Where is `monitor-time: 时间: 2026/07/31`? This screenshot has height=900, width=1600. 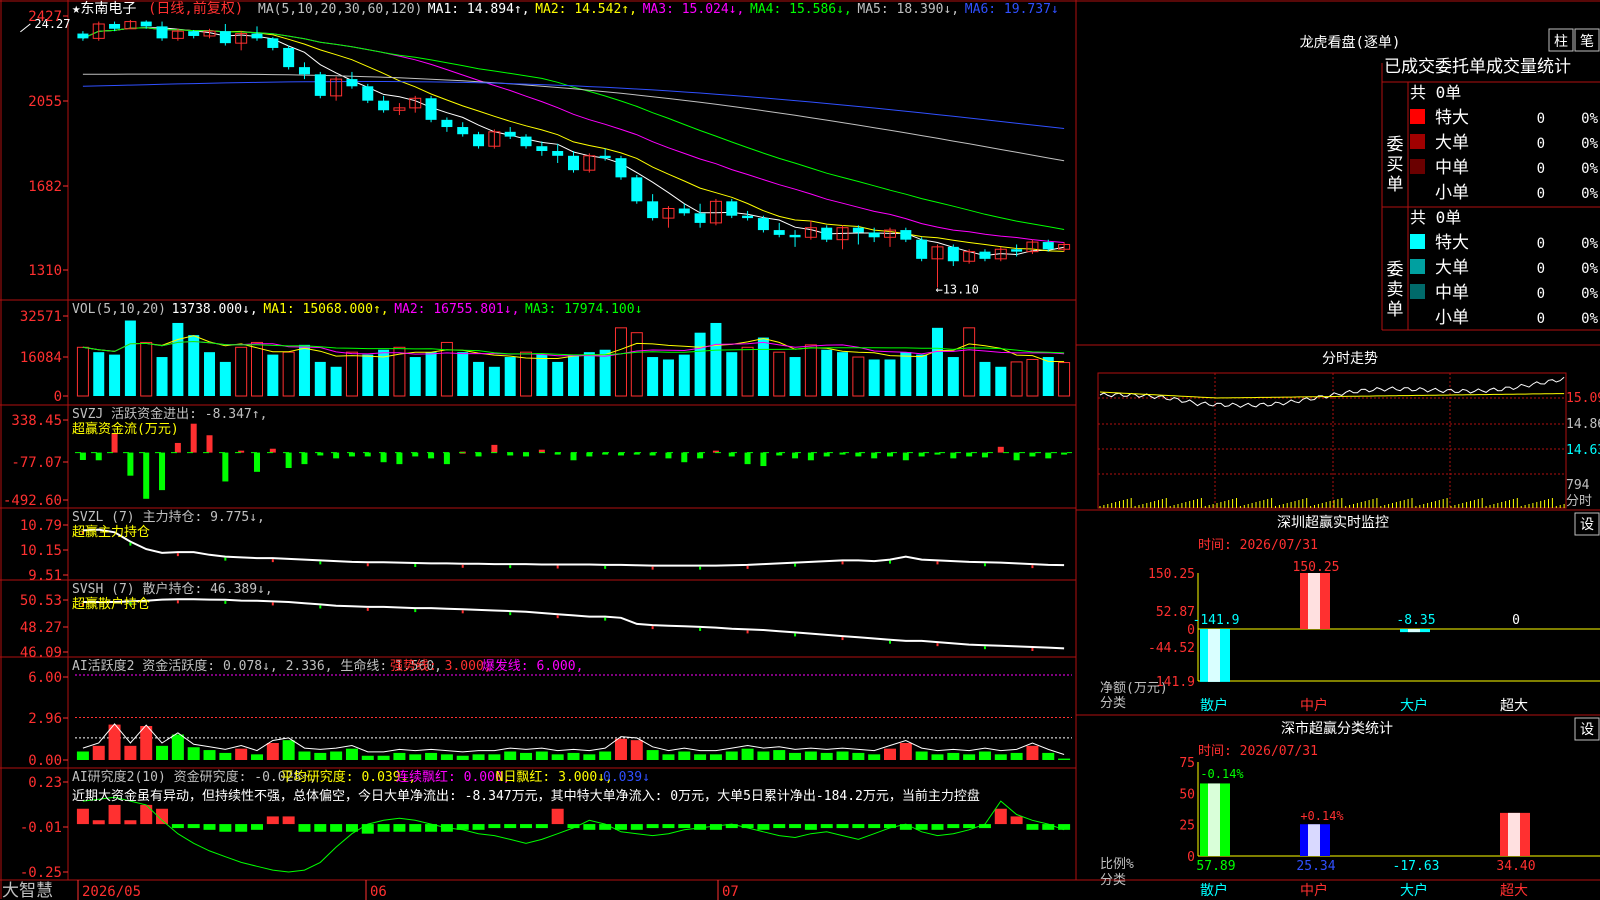
monitor-time: 时间: 2026/07/31 is located at coordinates (1258, 545).